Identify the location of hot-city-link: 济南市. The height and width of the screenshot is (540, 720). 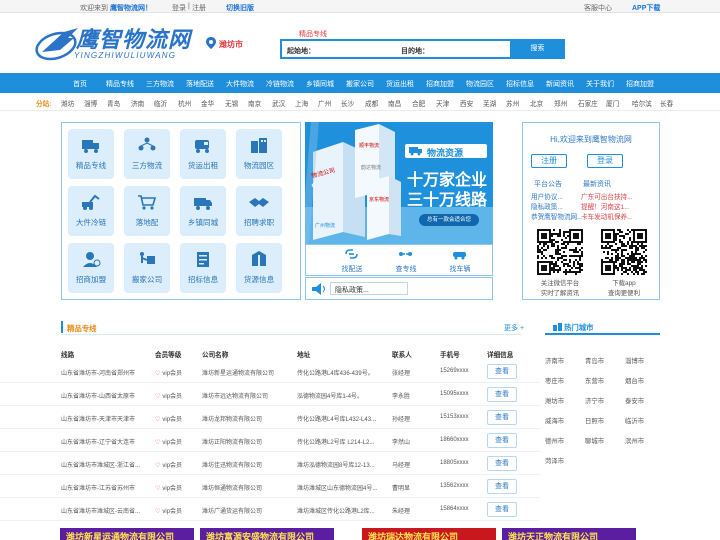
(554, 360).